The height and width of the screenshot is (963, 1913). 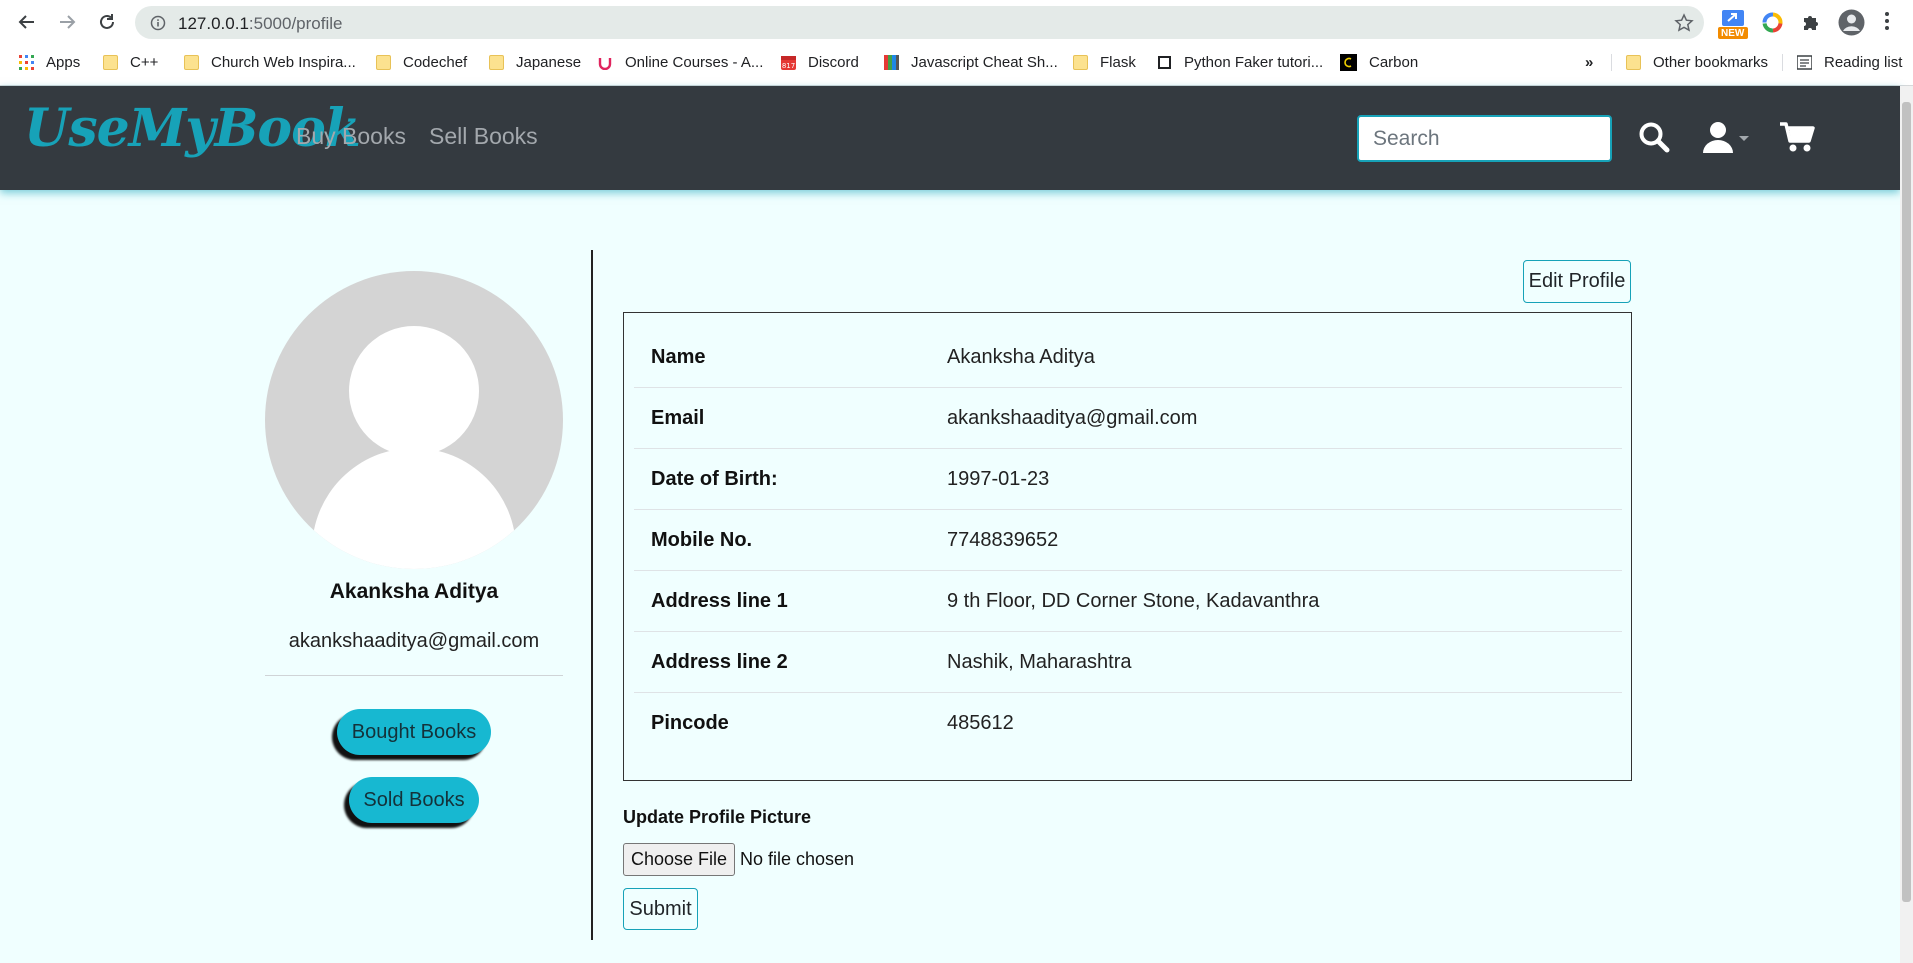 What do you see at coordinates (414, 641) in the screenshot?
I see `profile-email: akankshaaditya@gmail.com` at bounding box center [414, 641].